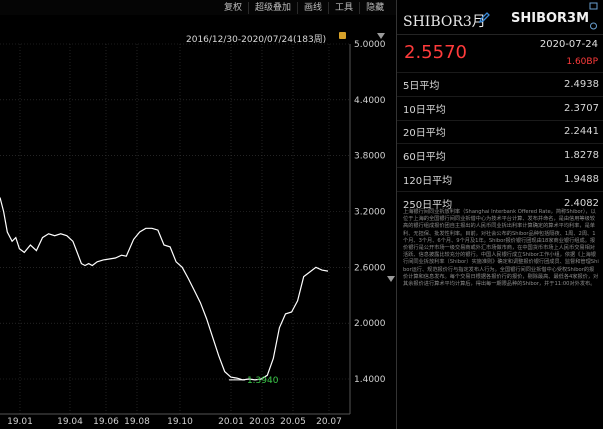  I want to click on caret-down-icon, so click(381, 36).